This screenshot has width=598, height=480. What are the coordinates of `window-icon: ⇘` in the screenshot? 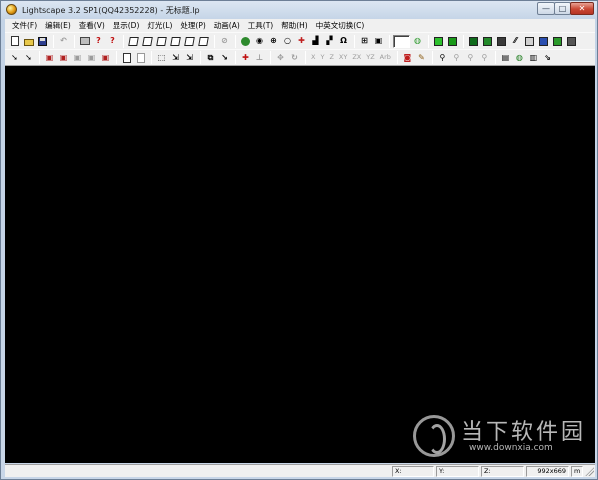 It's located at (547, 57).